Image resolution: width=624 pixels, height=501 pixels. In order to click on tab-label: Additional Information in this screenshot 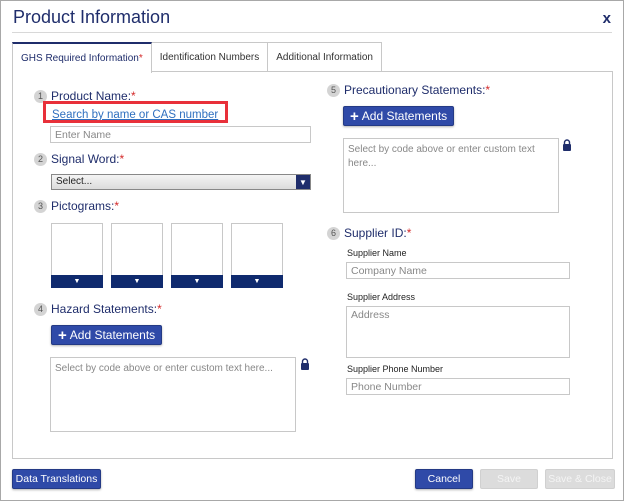, I will do `click(324, 57)`.